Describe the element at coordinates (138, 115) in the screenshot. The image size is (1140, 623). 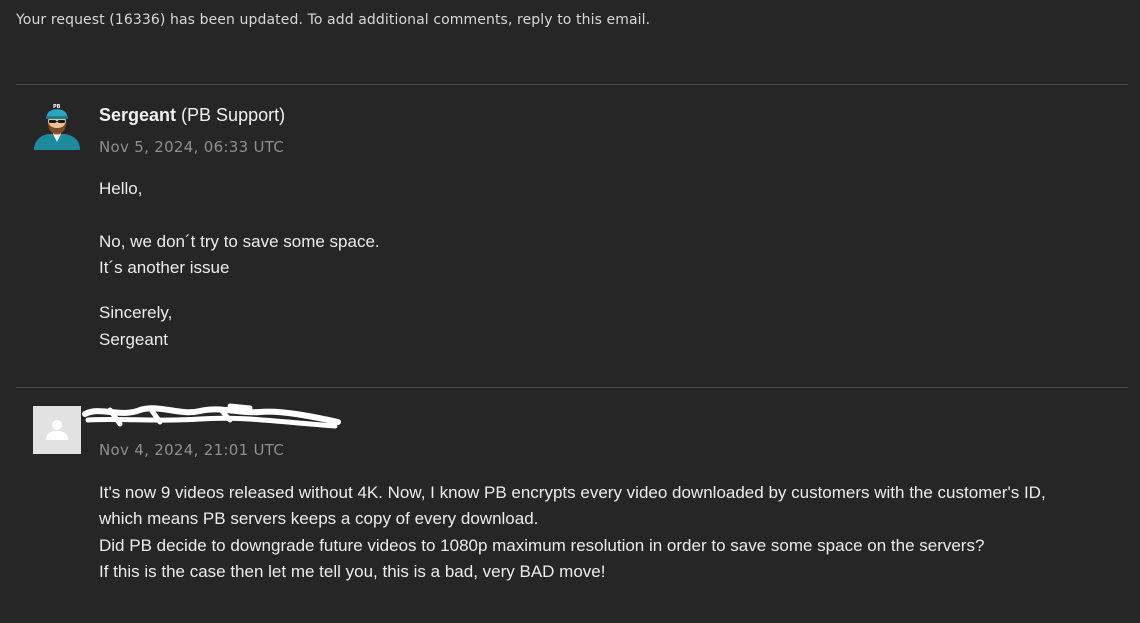
I see `author-name: Sergeant` at that location.